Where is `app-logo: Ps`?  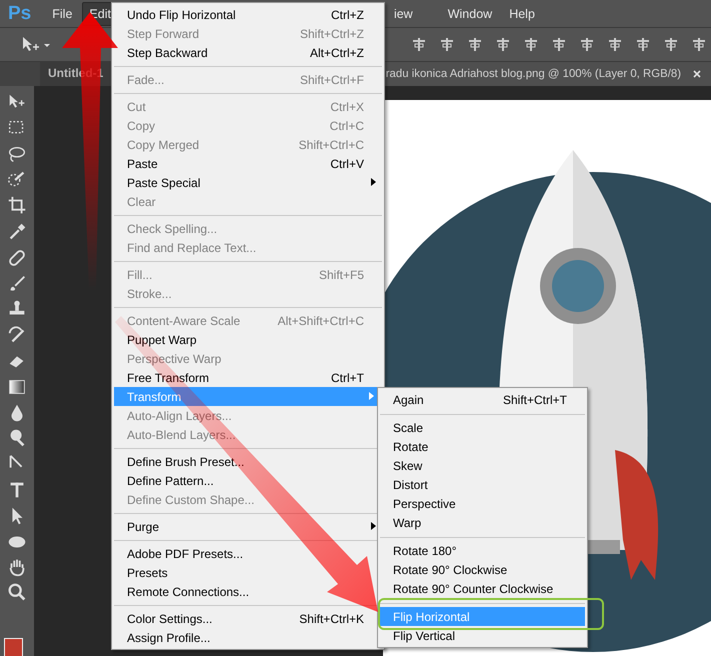 app-logo: Ps is located at coordinates (20, 13).